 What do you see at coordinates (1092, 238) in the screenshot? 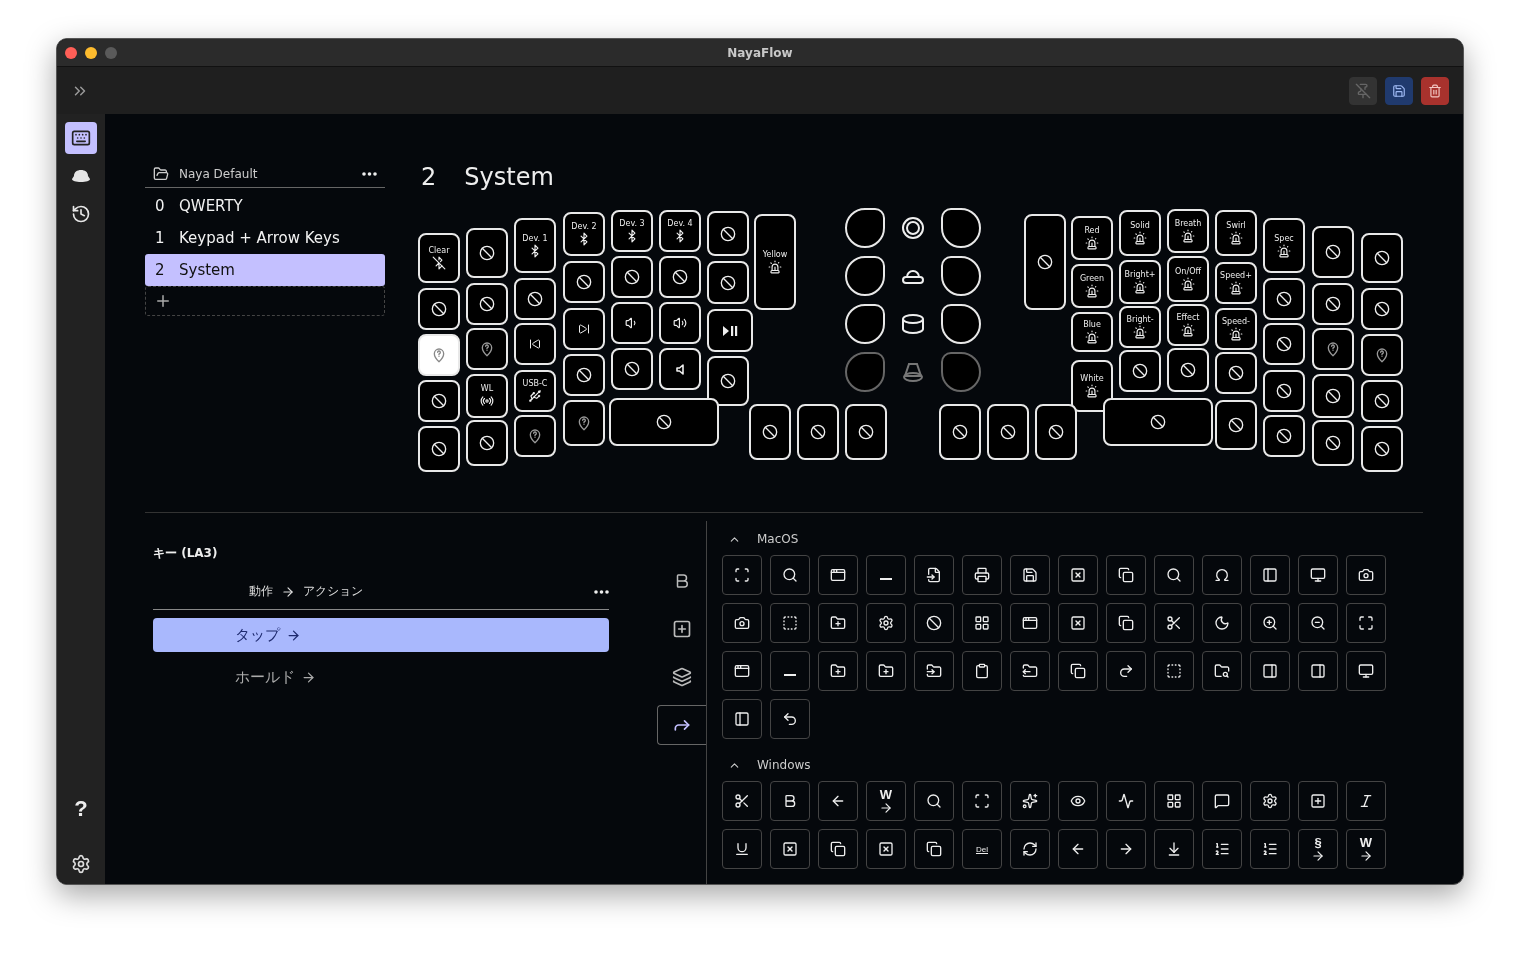
I see `key: Red` at bounding box center [1092, 238].